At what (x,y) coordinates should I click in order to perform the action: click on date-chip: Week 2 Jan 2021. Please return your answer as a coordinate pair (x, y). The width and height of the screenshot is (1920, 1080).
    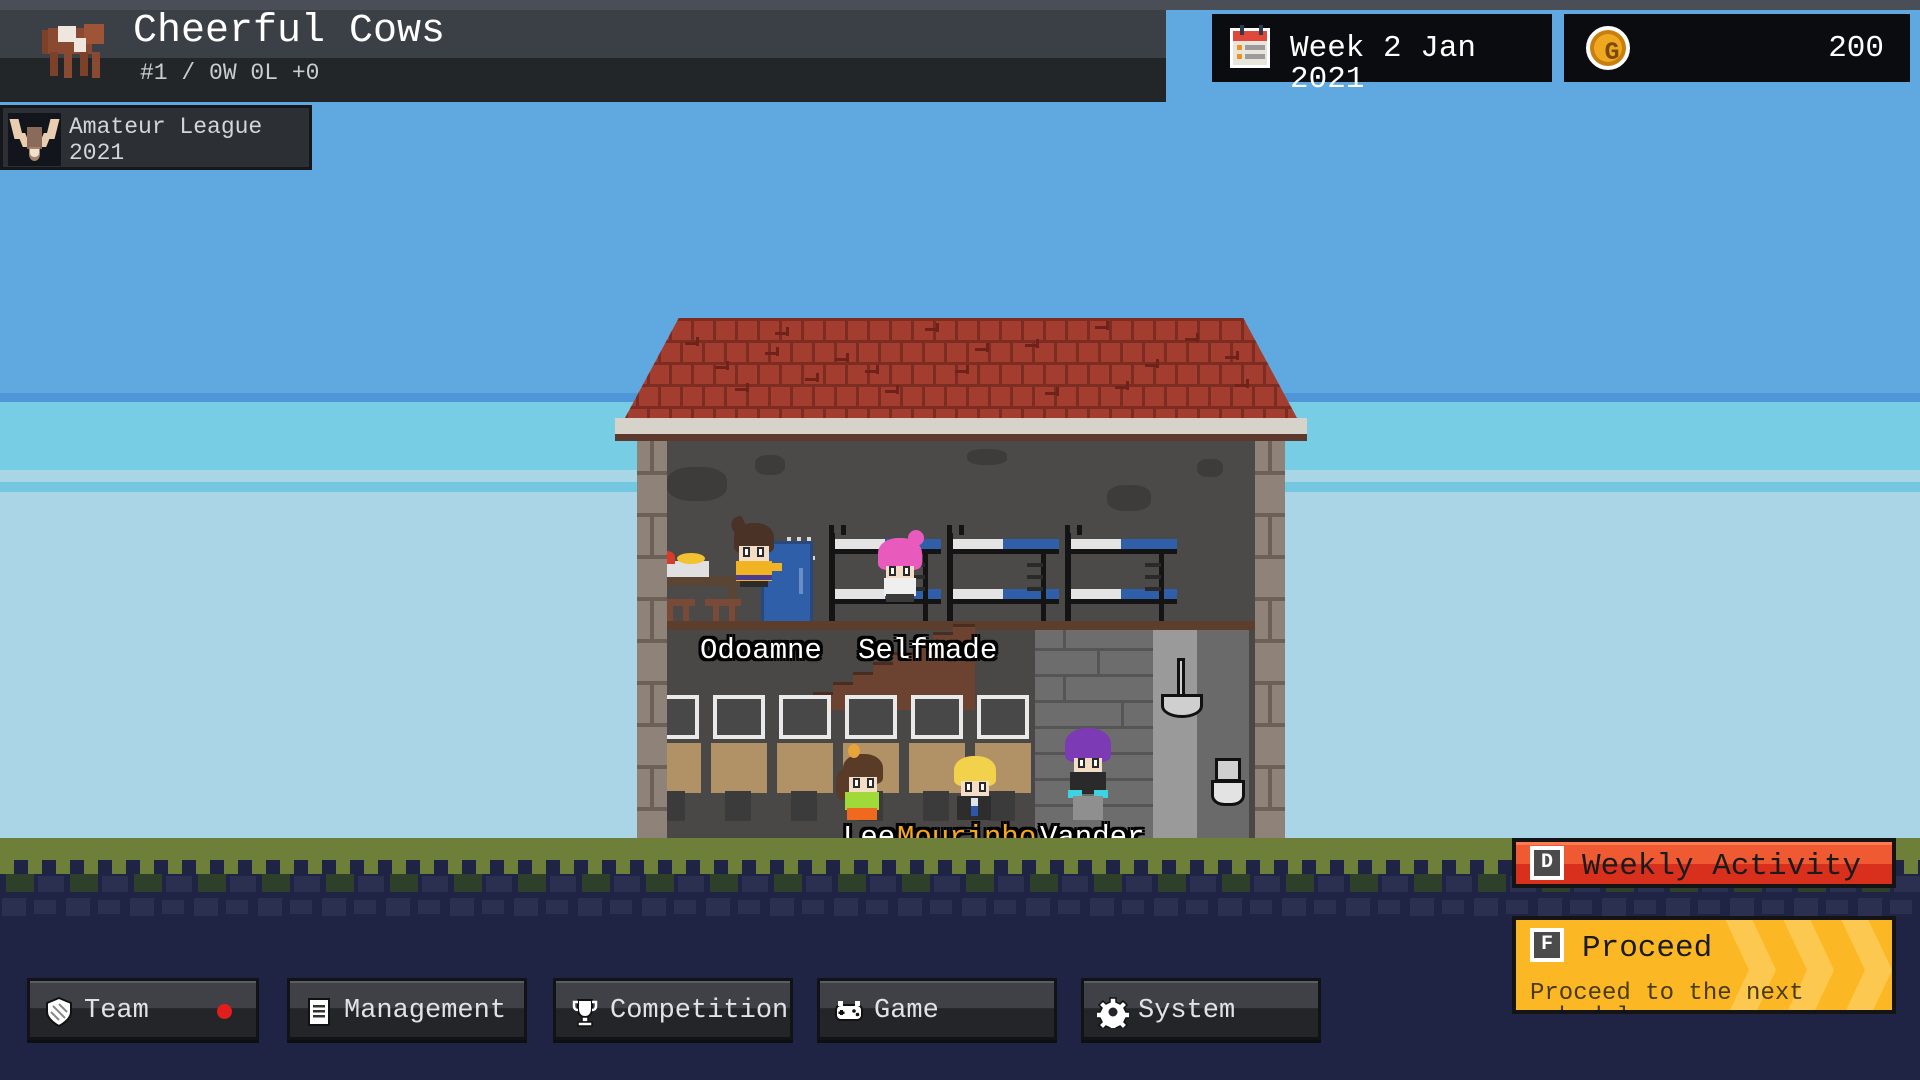
    Looking at the image, I should click on (1382, 54).